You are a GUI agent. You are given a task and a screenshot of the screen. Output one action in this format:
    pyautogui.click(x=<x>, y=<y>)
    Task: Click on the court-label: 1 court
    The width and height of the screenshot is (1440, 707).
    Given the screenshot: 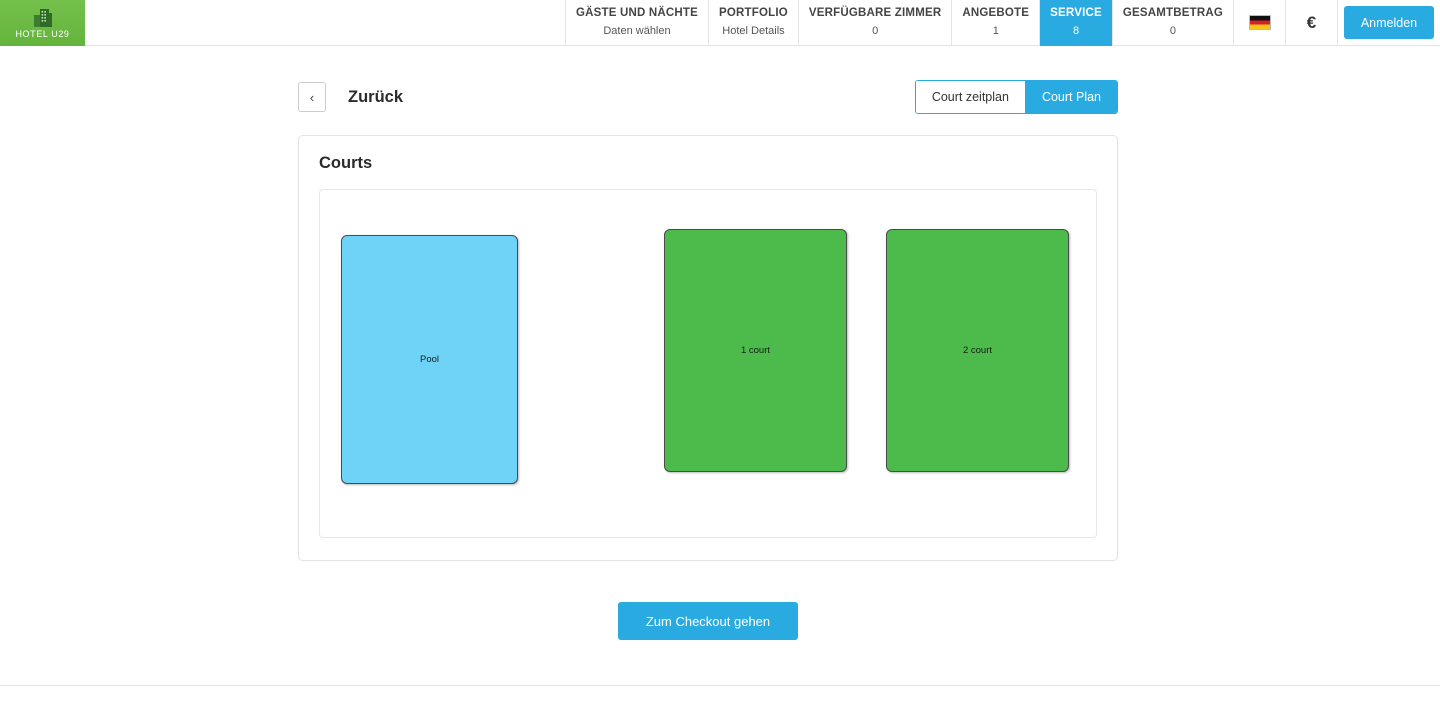 What is the action you would take?
    pyautogui.click(x=755, y=350)
    